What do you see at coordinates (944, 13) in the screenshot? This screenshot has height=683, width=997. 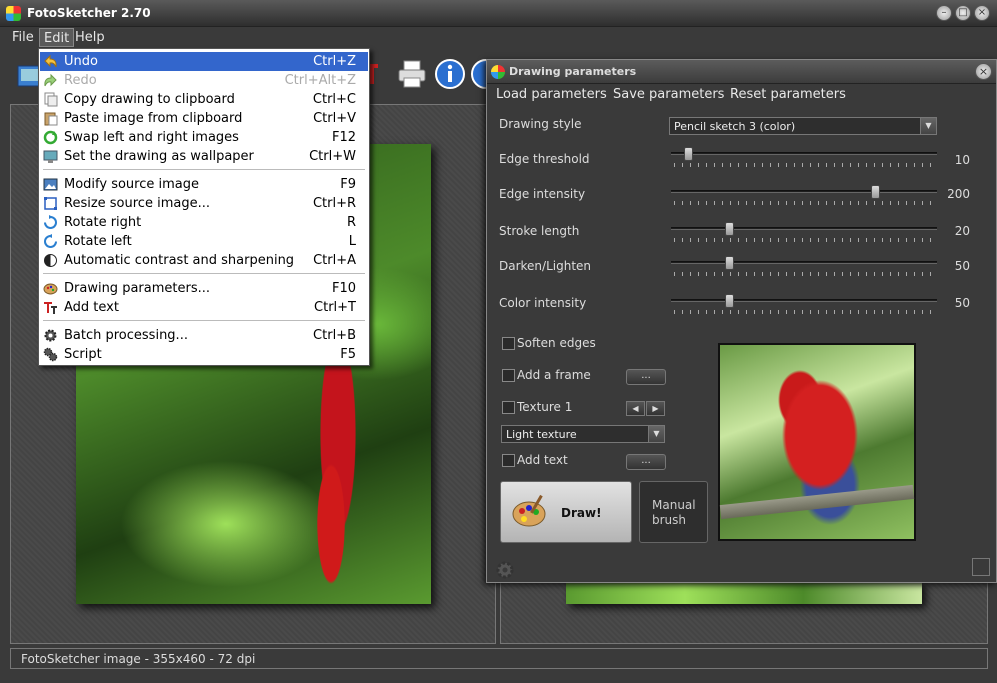 I see `minimize-button: –` at bounding box center [944, 13].